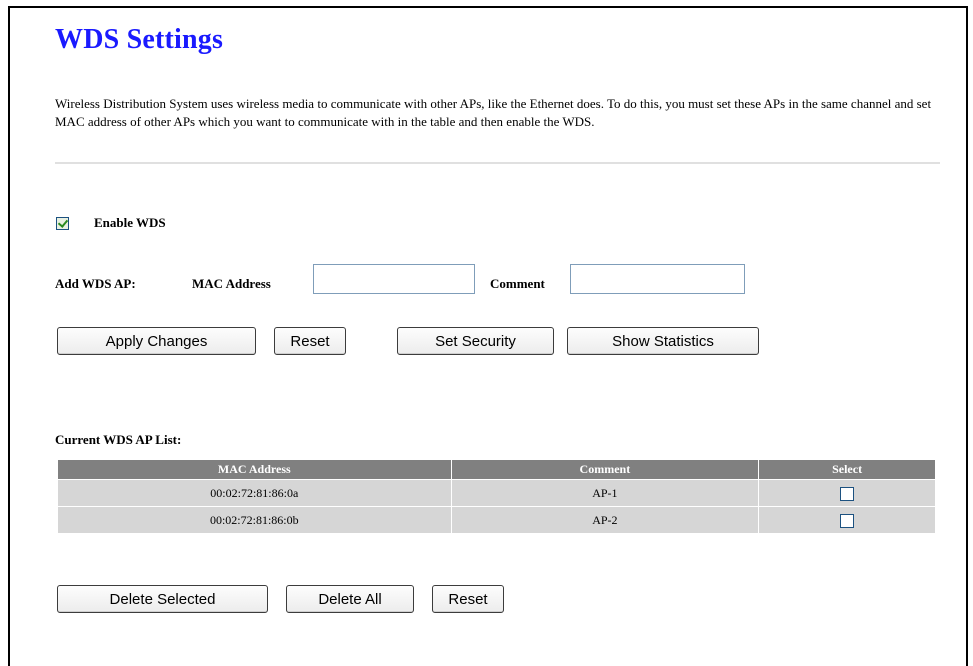  What do you see at coordinates (497, 163) in the screenshot?
I see `divider` at bounding box center [497, 163].